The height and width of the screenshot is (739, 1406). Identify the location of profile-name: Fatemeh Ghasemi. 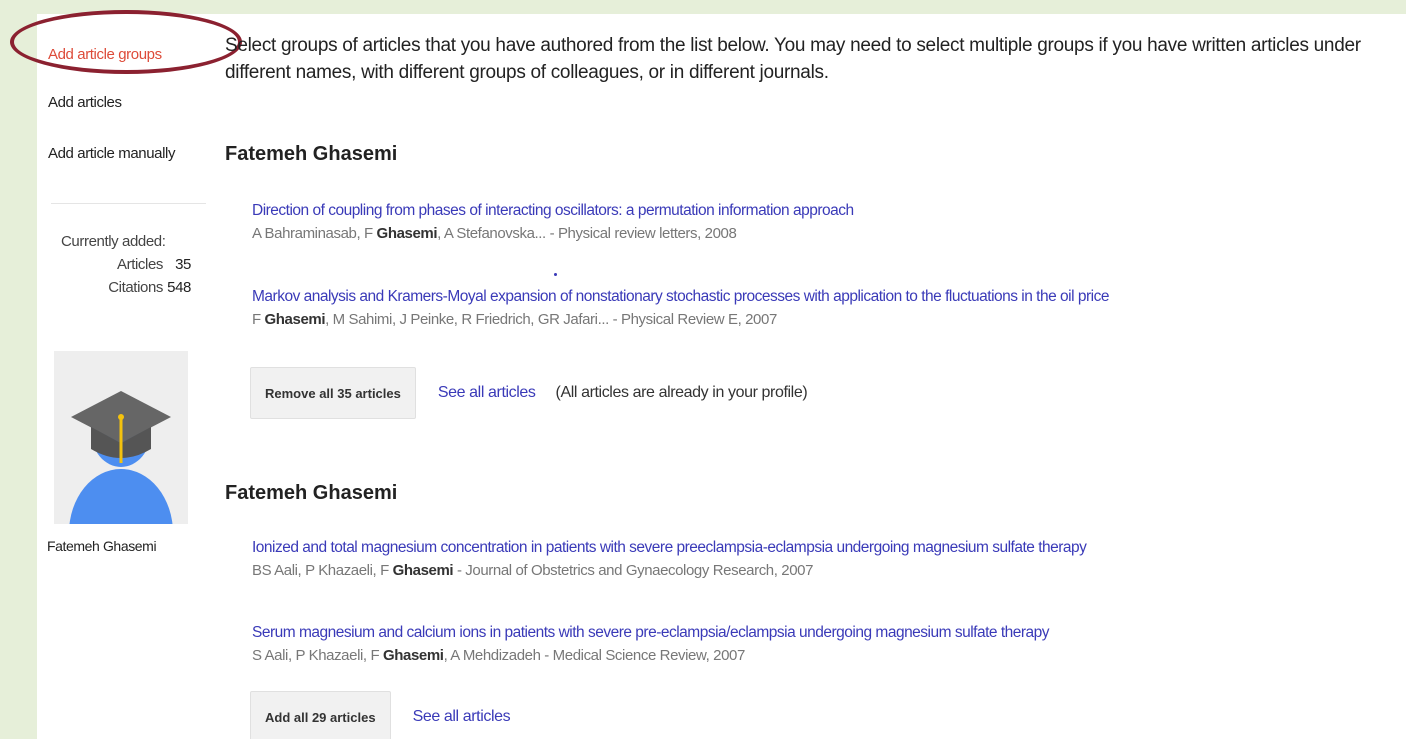
(102, 546).